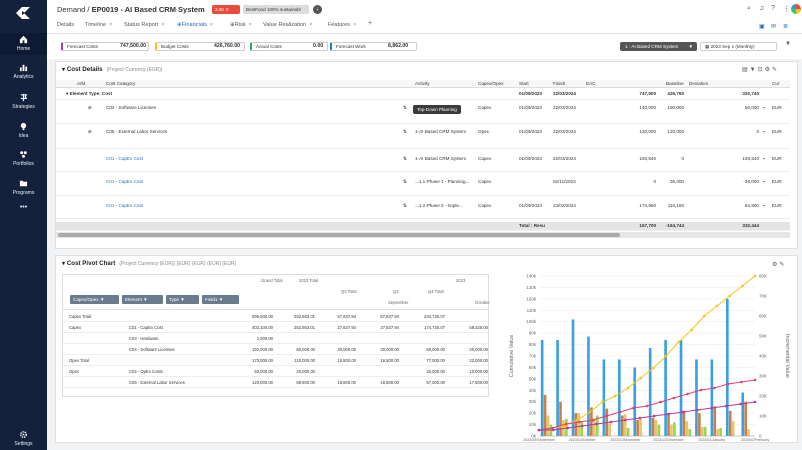 This screenshot has width=802, height=450. Describe the element at coordinates (287, 25) in the screenshot. I see `tab-value-realization: Value Realization ×` at that location.